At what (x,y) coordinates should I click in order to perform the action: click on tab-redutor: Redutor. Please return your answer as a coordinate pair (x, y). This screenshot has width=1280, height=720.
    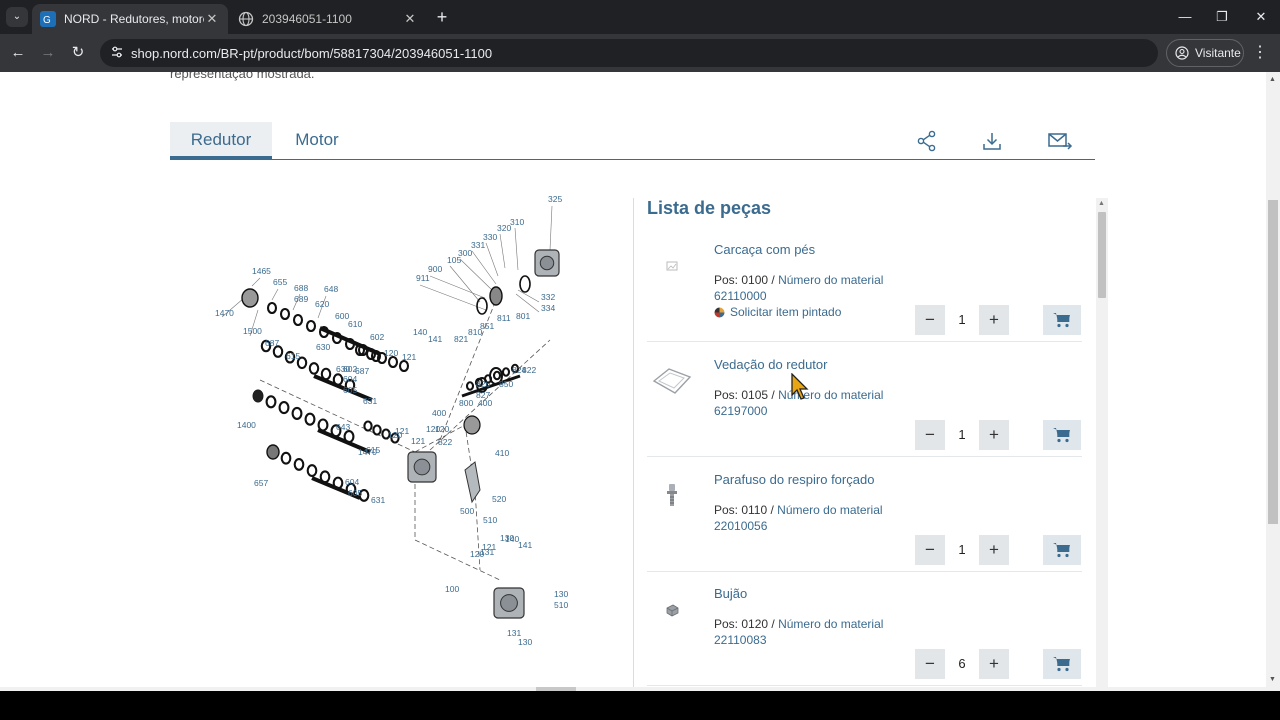
    Looking at the image, I should click on (221, 141).